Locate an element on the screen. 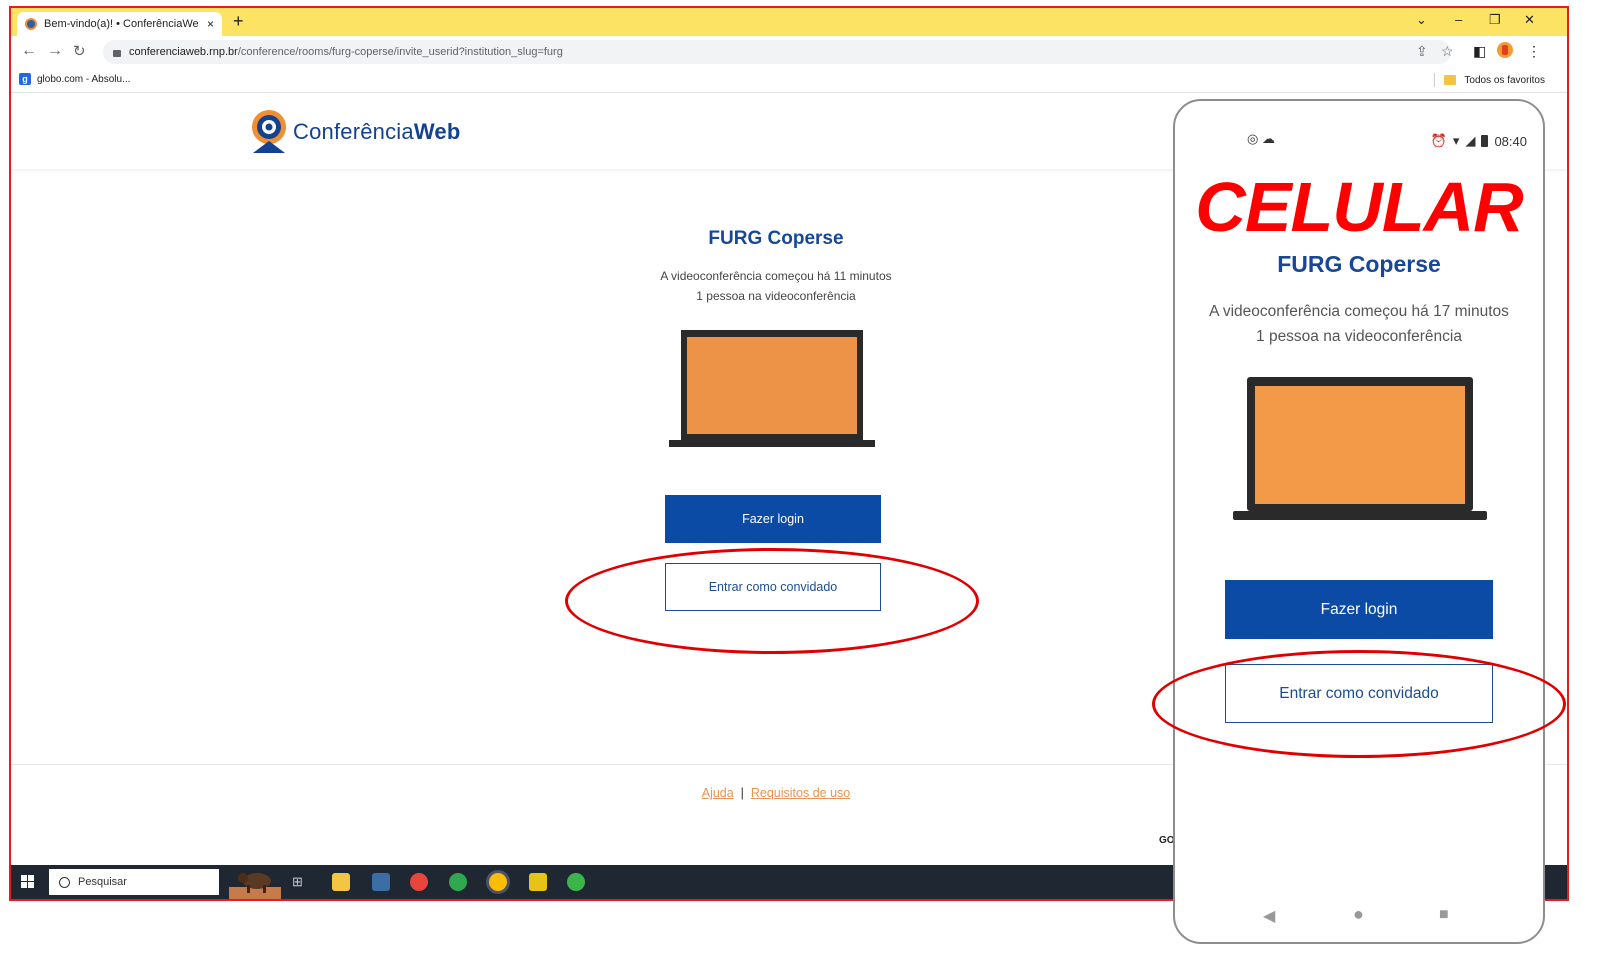  logo-text: ConferênciaWeb is located at coordinates (377, 131).